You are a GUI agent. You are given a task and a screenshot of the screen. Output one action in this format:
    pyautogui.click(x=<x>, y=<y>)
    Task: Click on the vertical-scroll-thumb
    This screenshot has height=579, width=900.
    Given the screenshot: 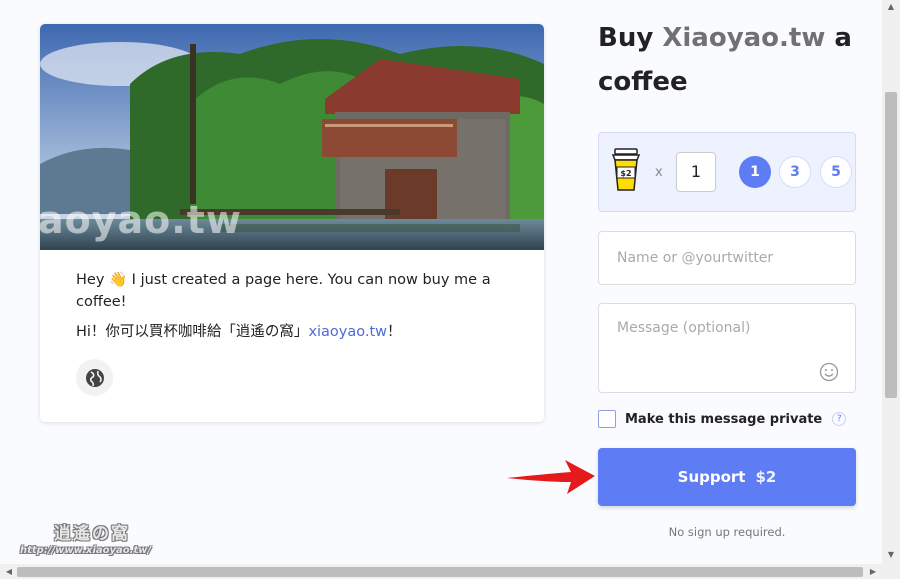 What is the action you would take?
    pyautogui.click(x=891, y=245)
    